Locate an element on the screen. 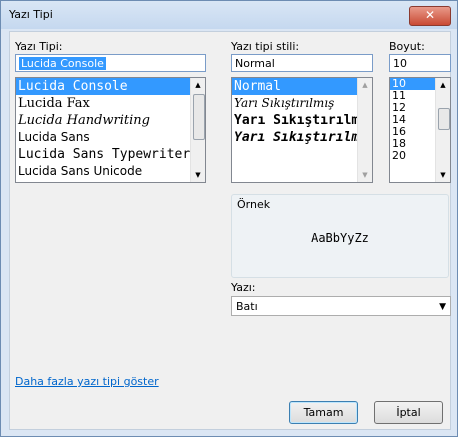 This screenshot has width=458, height=437. close-icon: ✕ is located at coordinates (430, 15).